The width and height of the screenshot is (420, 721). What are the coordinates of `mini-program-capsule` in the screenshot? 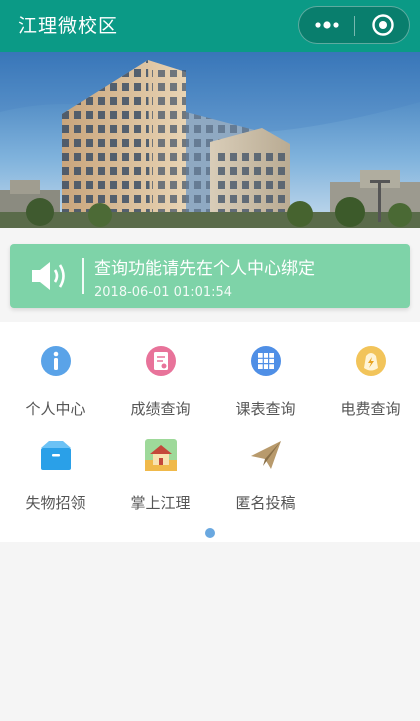 It's located at (354, 25).